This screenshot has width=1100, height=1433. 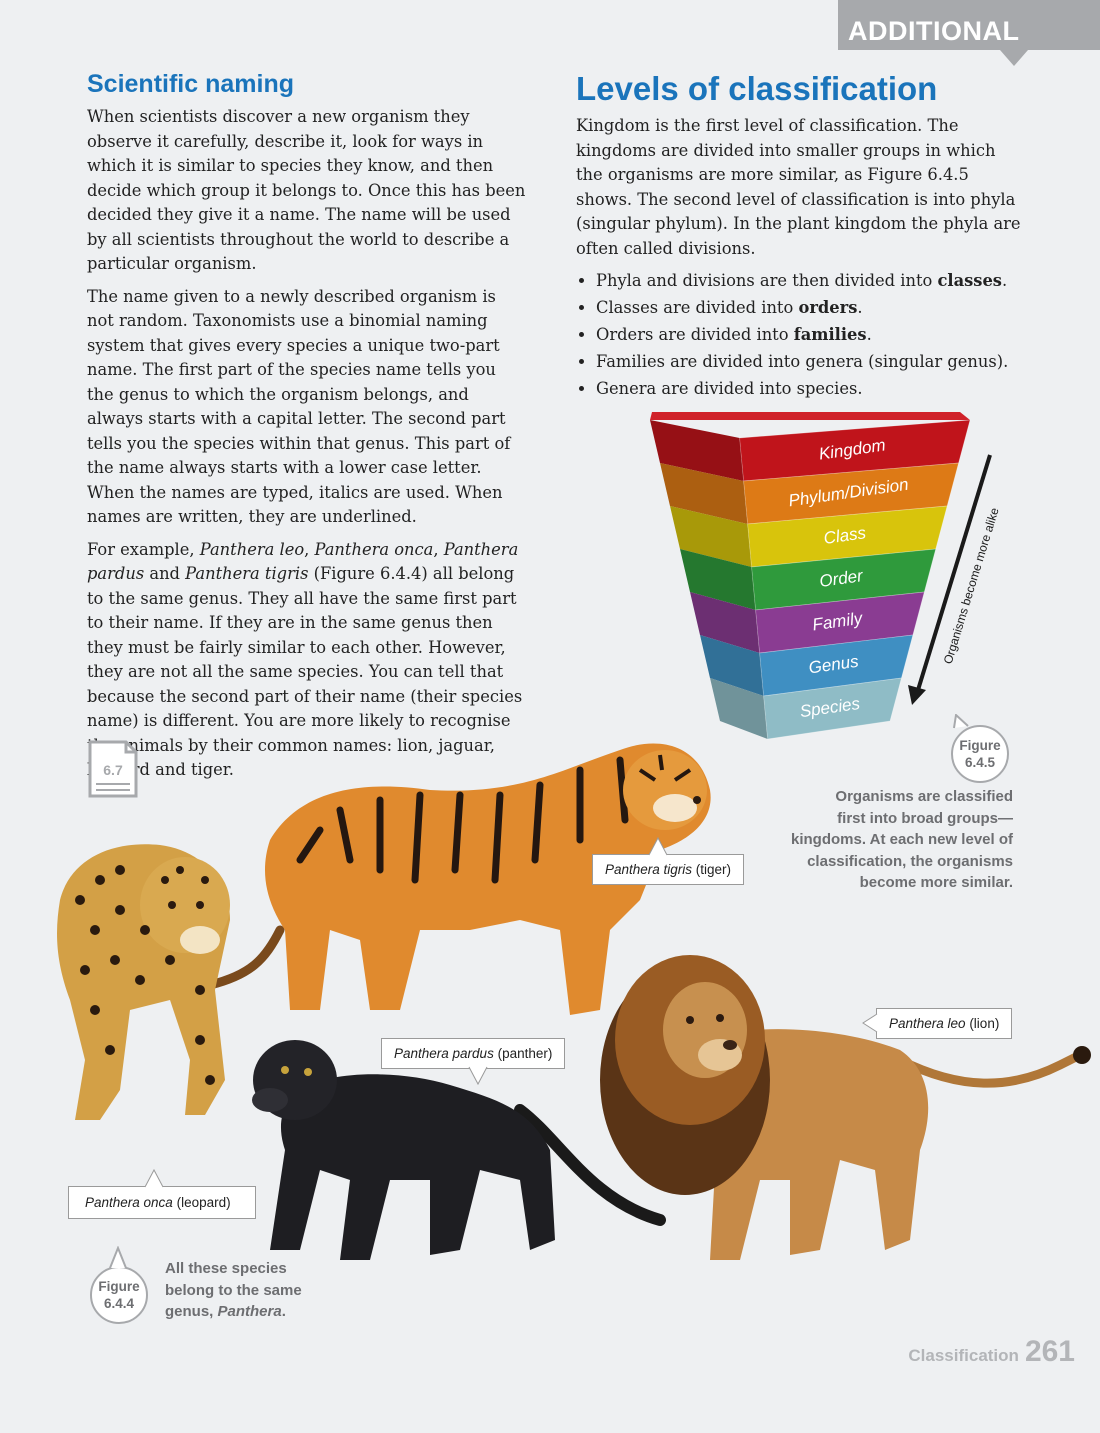 I want to click on callout-panther: Panthera pardus (panther), so click(x=473, y=1053).